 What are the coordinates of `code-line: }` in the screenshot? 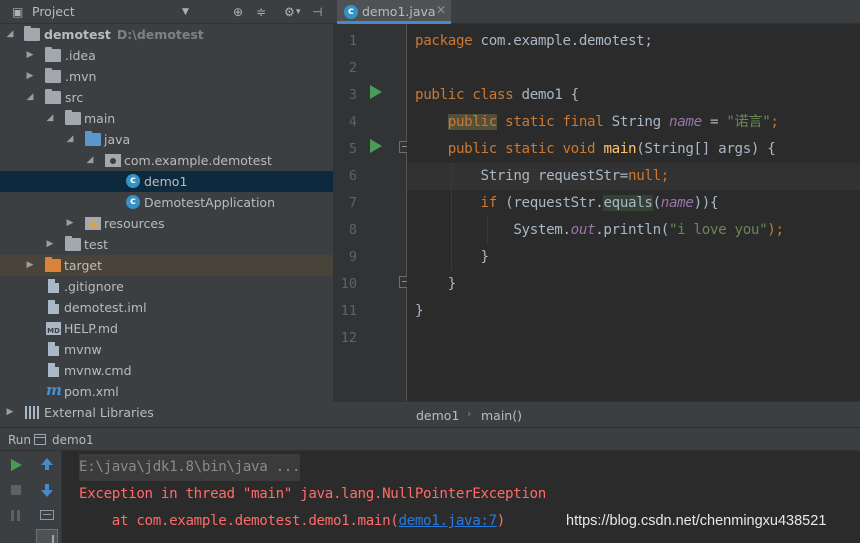 It's located at (419, 311).